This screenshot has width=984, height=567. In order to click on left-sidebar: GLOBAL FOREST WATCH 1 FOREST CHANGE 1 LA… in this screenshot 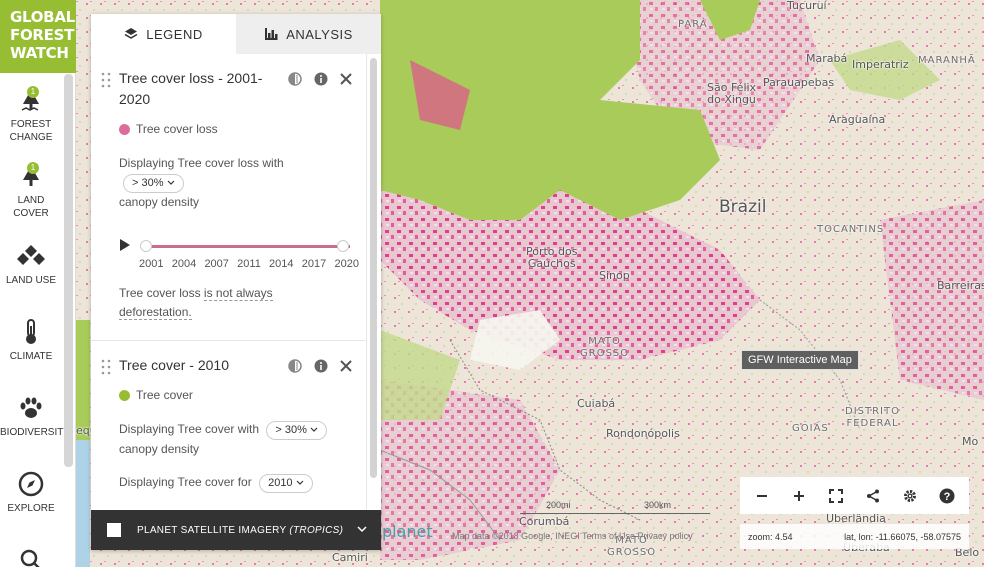, I will do `click(38, 283)`.